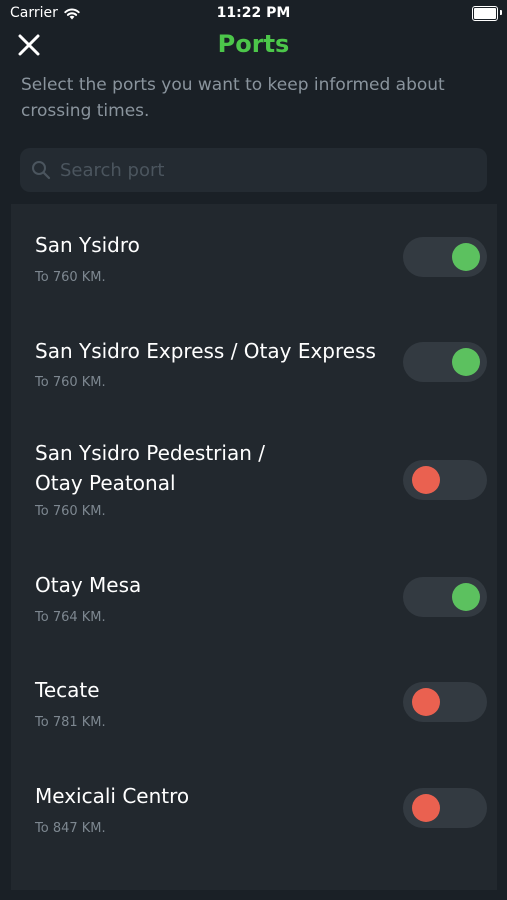  What do you see at coordinates (501, 12) in the screenshot?
I see `battery-tip` at bounding box center [501, 12].